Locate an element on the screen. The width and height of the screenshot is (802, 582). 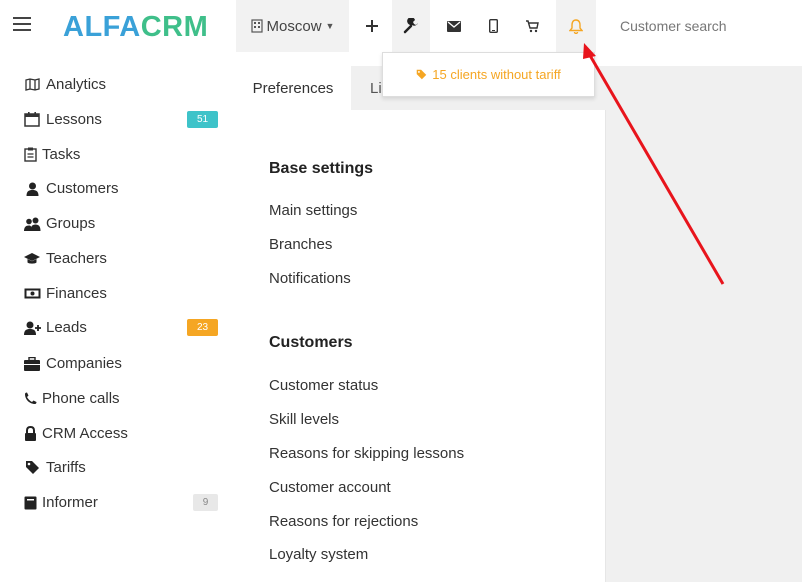
cart-icon is located at coordinates (532, 25).